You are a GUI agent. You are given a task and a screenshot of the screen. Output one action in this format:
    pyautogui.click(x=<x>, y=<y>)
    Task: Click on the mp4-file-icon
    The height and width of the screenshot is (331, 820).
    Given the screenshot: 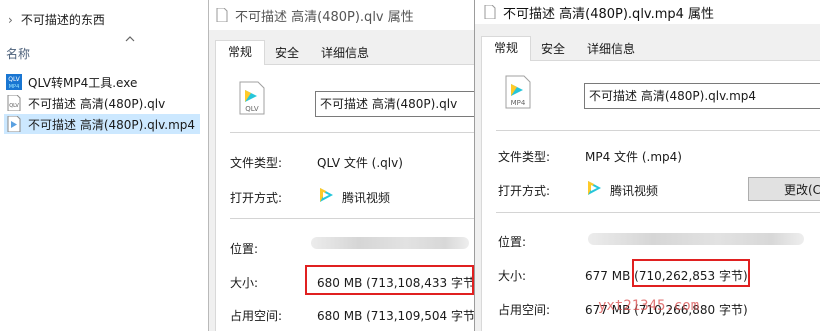 What is the action you would take?
    pyautogui.click(x=14, y=124)
    